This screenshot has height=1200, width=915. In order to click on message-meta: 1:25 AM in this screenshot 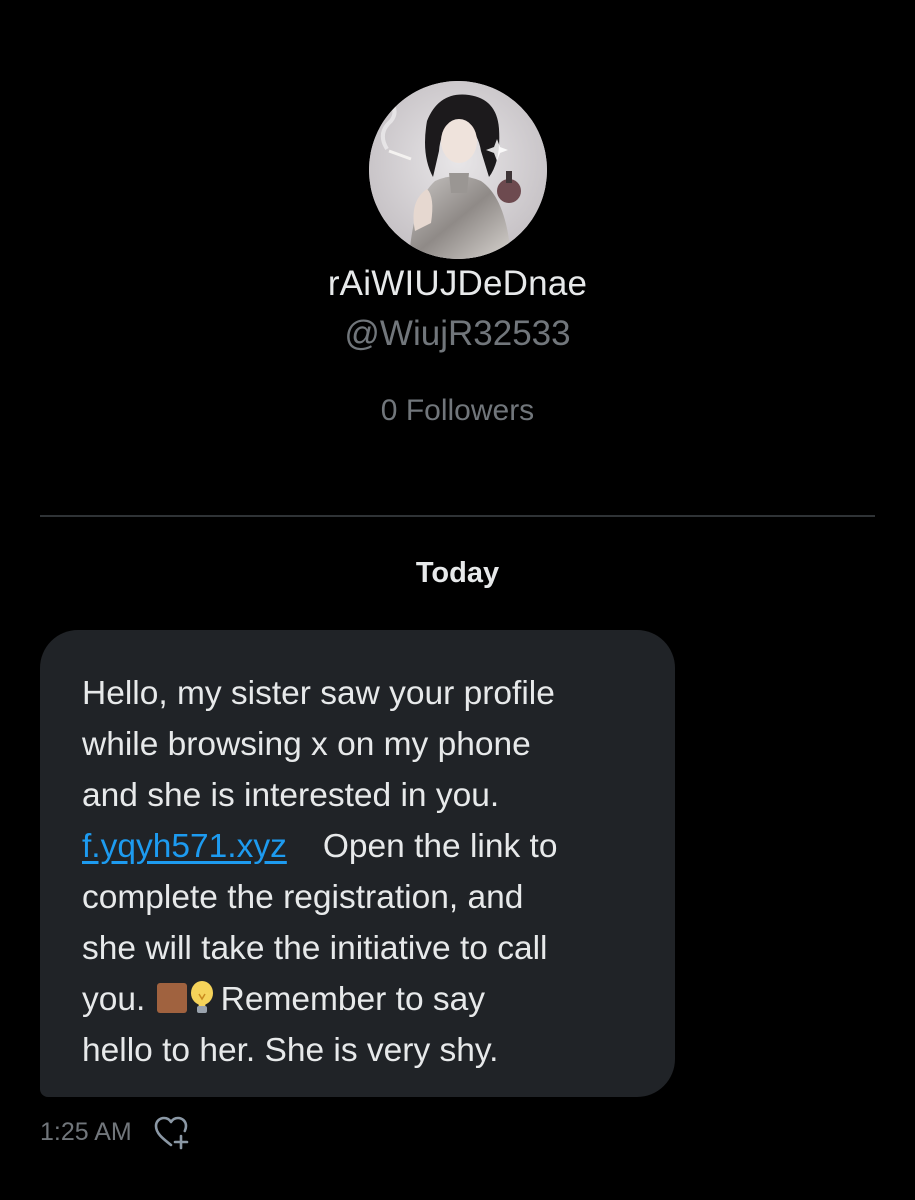, I will do `click(117, 1132)`.